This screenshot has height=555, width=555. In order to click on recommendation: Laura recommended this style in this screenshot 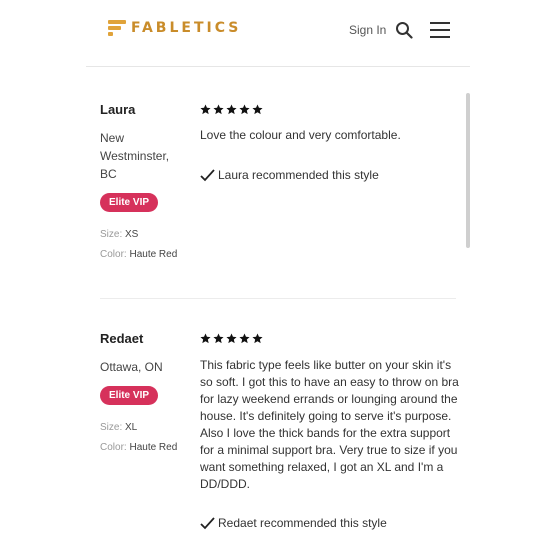, I will do `click(289, 175)`.